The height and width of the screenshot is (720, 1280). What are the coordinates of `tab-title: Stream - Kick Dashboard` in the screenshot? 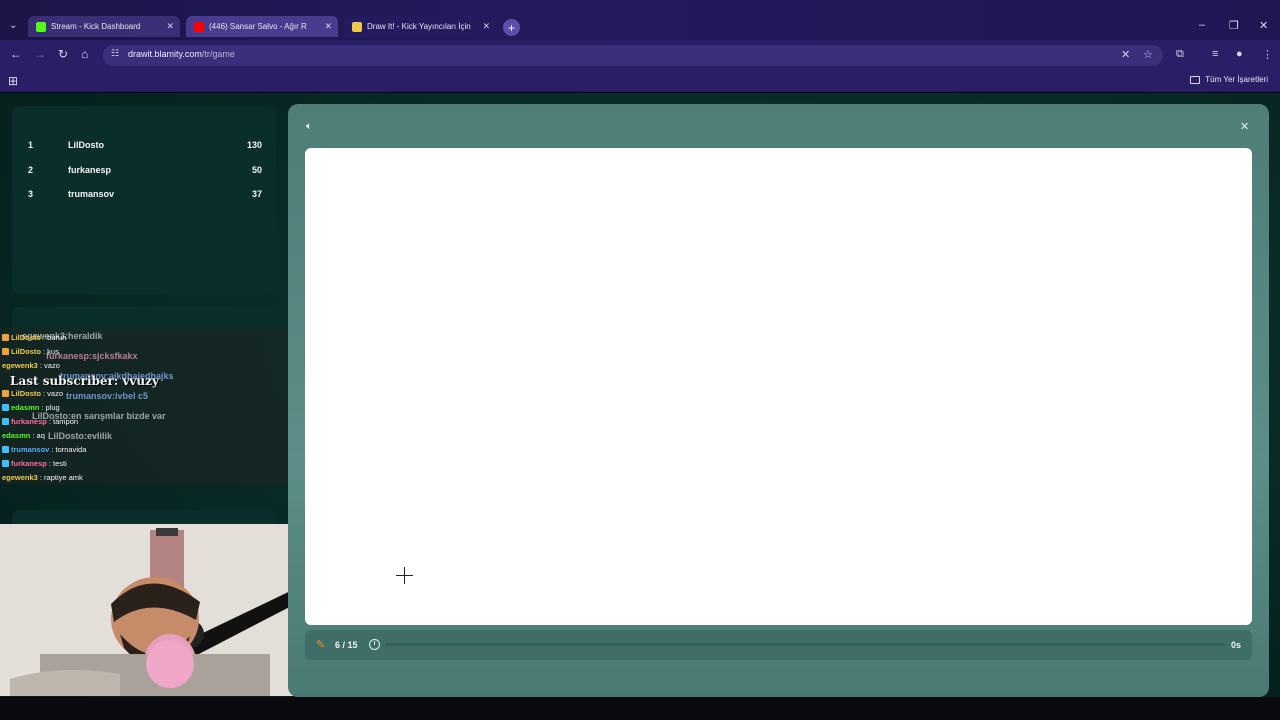 It's located at (96, 26).